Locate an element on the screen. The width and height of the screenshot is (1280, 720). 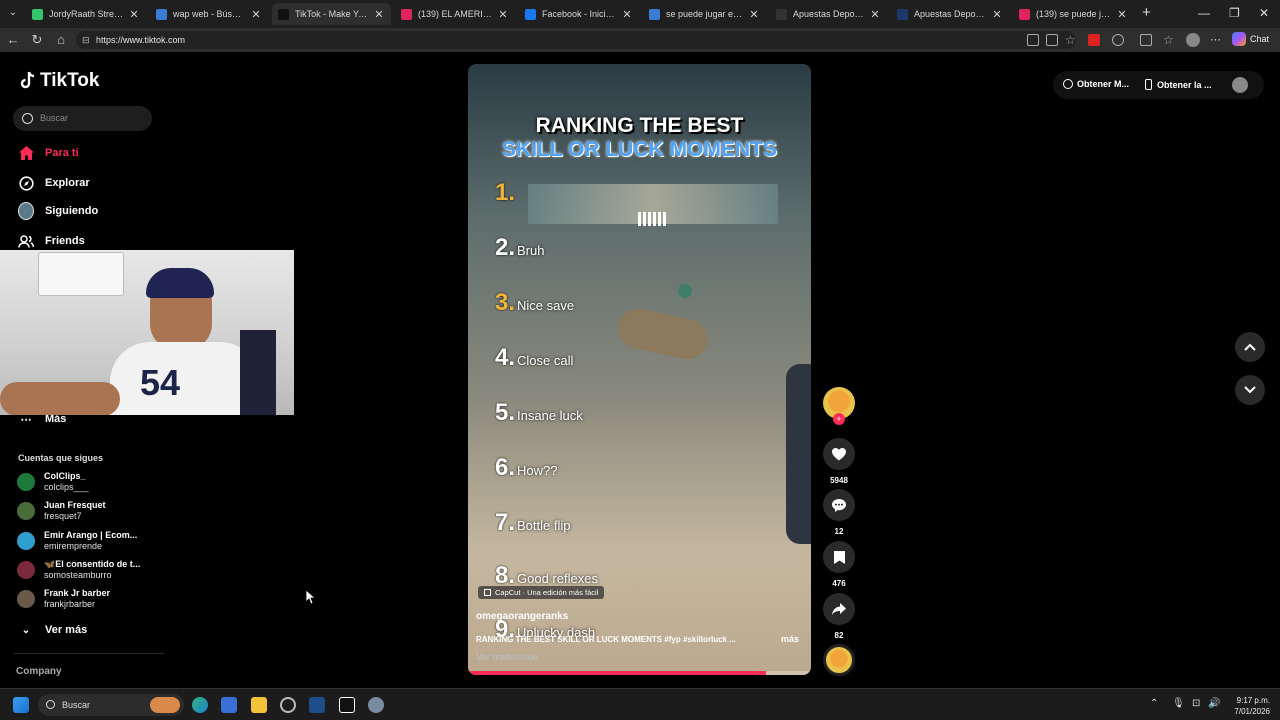
see-more-button: ⌄ Ver más is located at coordinates (52, 630).